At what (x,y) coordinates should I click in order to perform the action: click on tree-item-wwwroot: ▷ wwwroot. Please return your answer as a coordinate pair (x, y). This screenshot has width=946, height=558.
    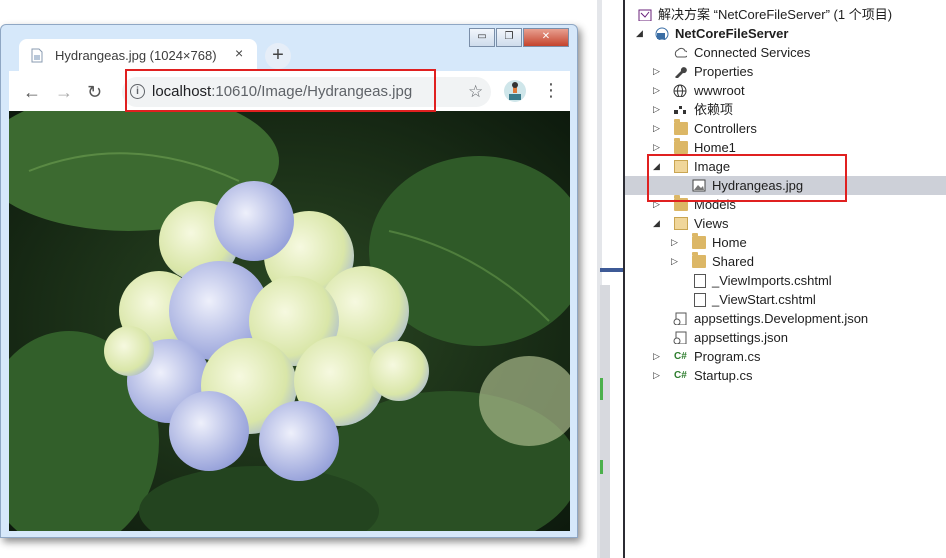
    Looking at the image, I should click on (785, 90).